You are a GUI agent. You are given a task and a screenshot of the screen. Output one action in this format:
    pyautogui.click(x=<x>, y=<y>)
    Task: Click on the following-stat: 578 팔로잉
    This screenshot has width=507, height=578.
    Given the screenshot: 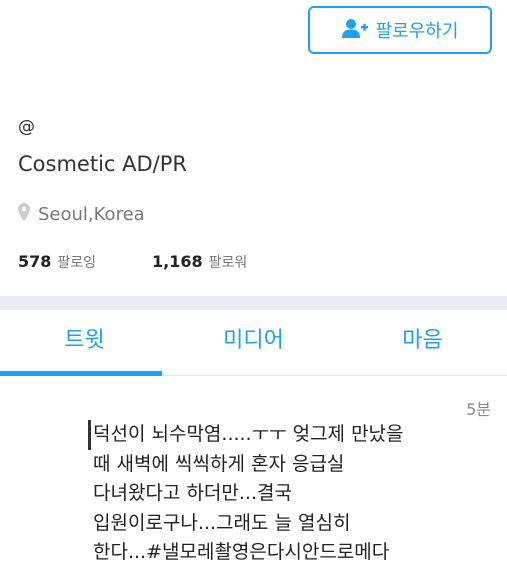 What is the action you would take?
    pyautogui.click(x=57, y=262)
    